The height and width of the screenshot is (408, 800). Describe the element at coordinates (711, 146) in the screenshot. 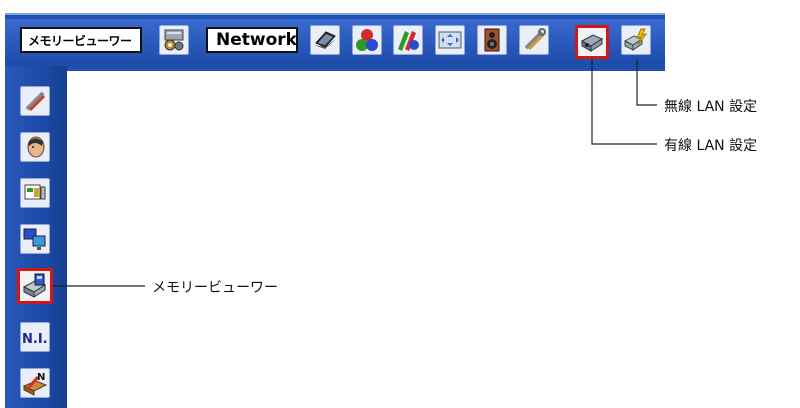

I see `wired-lan-callout: 有線 LAN 設定` at that location.